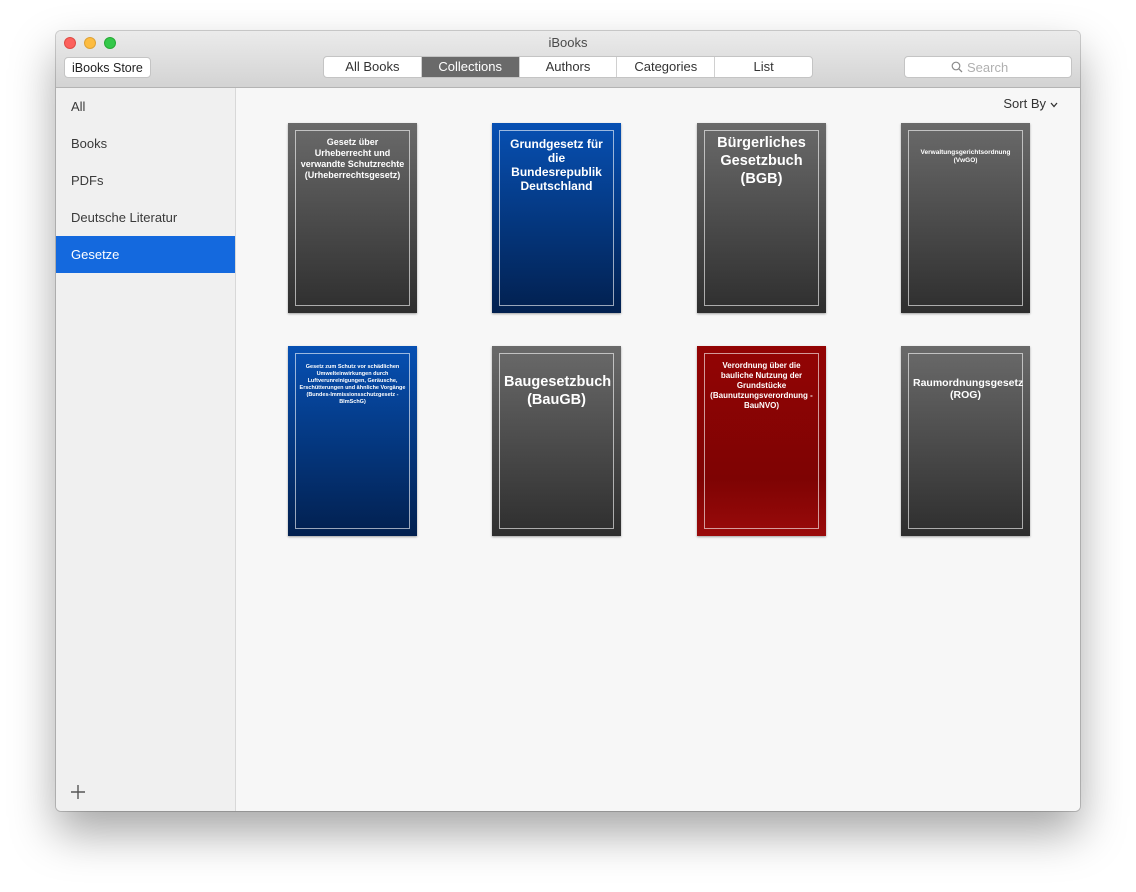 This screenshot has height=892, width=1136. Describe the element at coordinates (470, 67) in the screenshot. I see `tab-collections: Collections` at that location.